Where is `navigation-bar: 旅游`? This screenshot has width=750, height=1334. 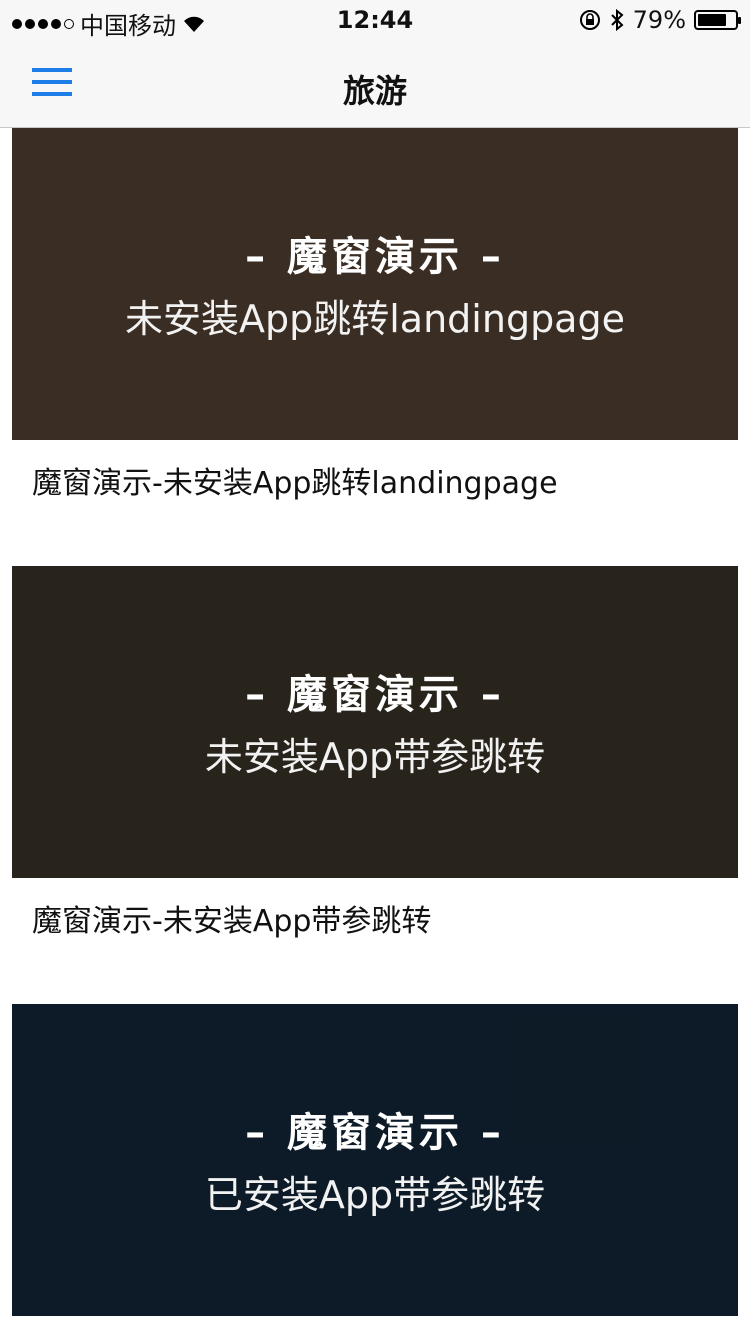 navigation-bar: 旅游 is located at coordinates (375, 84).